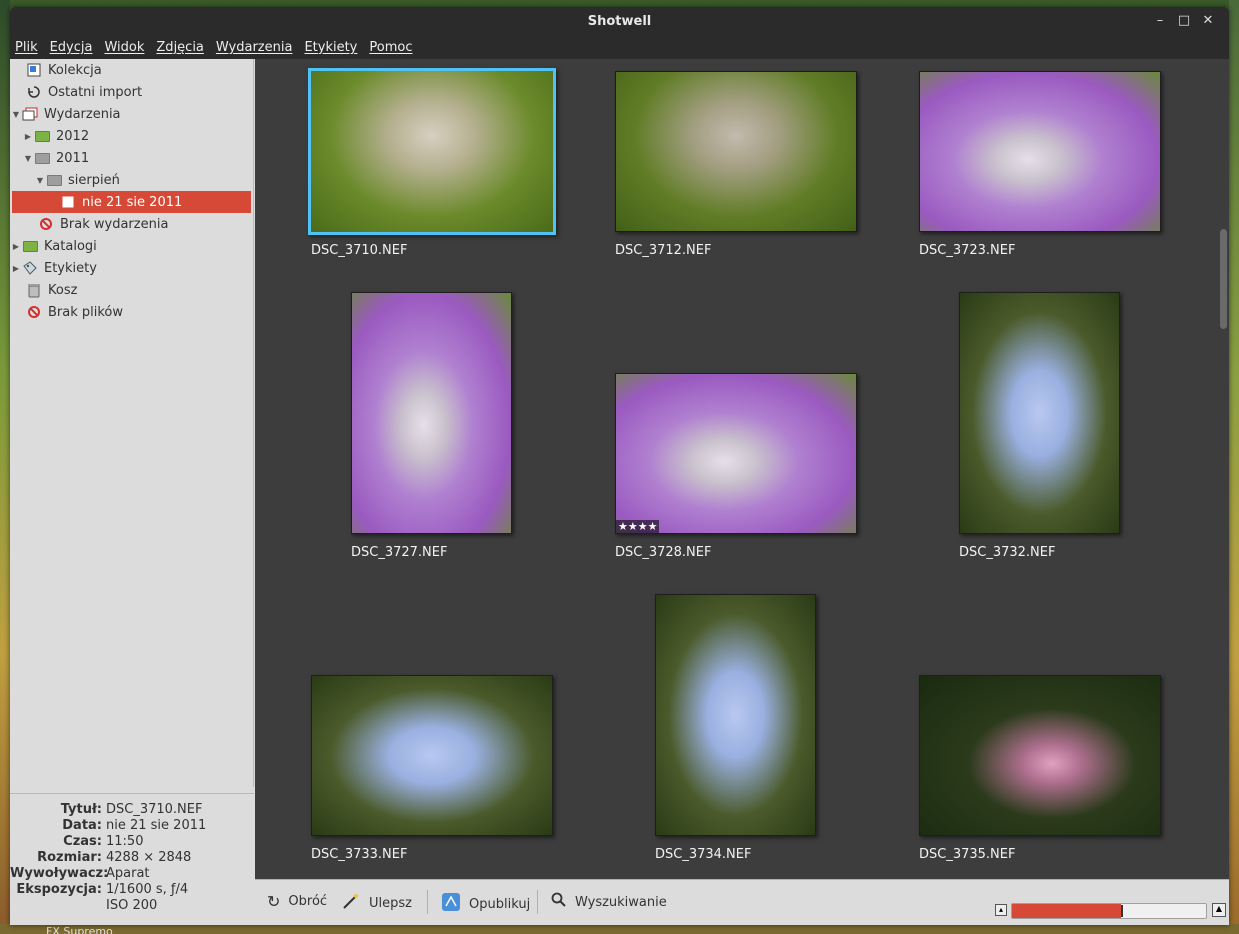 The height and width of the screenshot is (934, 1239). I want to click on search-button: Wyszukiwanie, so click(609, 902).